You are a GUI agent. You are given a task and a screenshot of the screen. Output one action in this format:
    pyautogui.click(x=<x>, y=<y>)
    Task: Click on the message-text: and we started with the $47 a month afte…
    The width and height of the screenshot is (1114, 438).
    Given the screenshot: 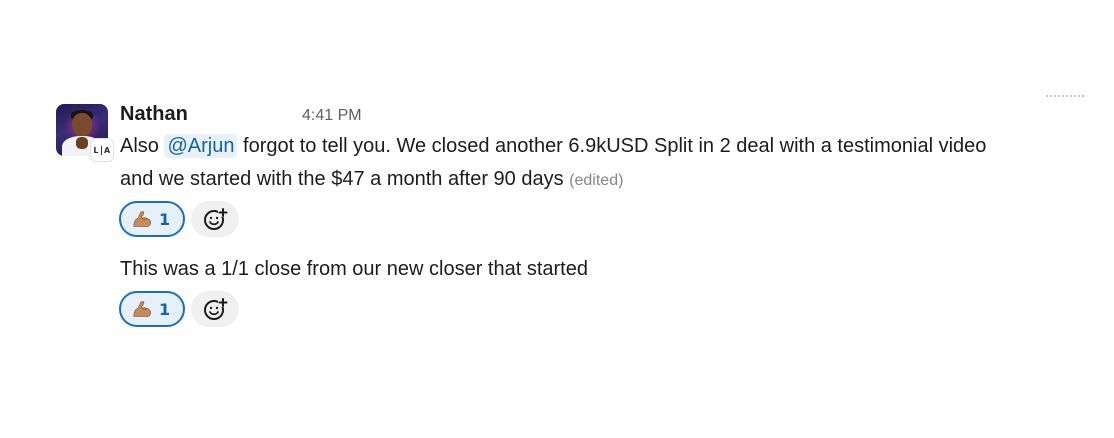 What is the action you would take?
    pyautogui.click(x=342, y=179)
    